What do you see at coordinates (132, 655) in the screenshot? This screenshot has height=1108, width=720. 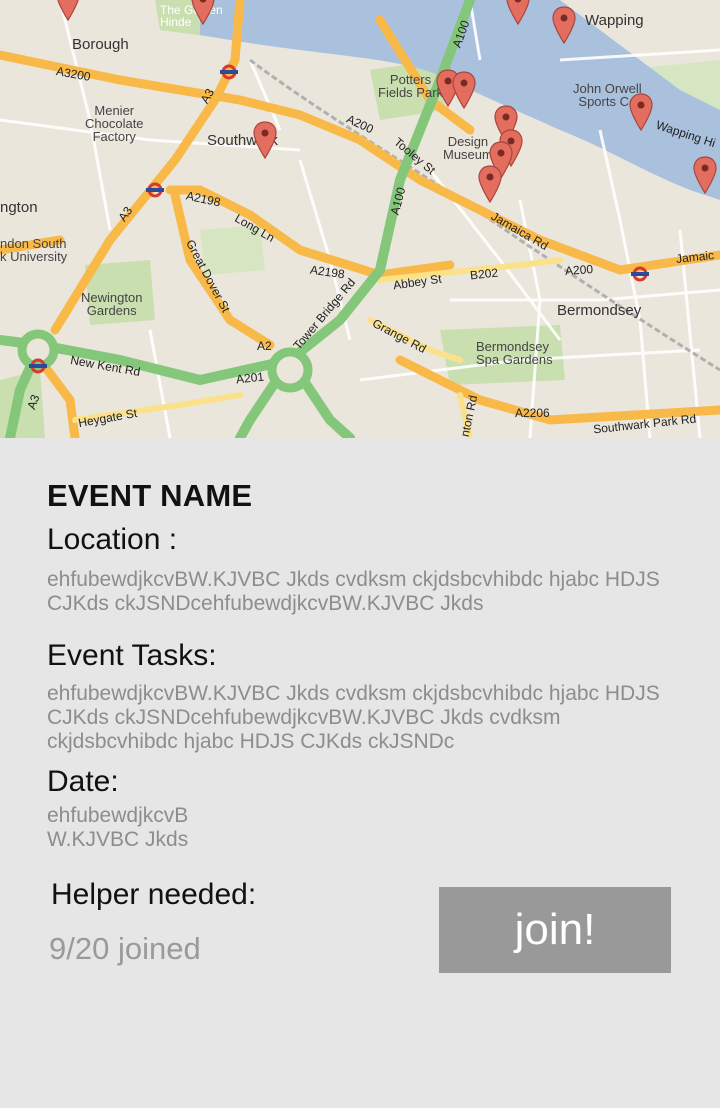 I see `event-tasks-label: Event Tasks:` at bounding box center [132, 655].